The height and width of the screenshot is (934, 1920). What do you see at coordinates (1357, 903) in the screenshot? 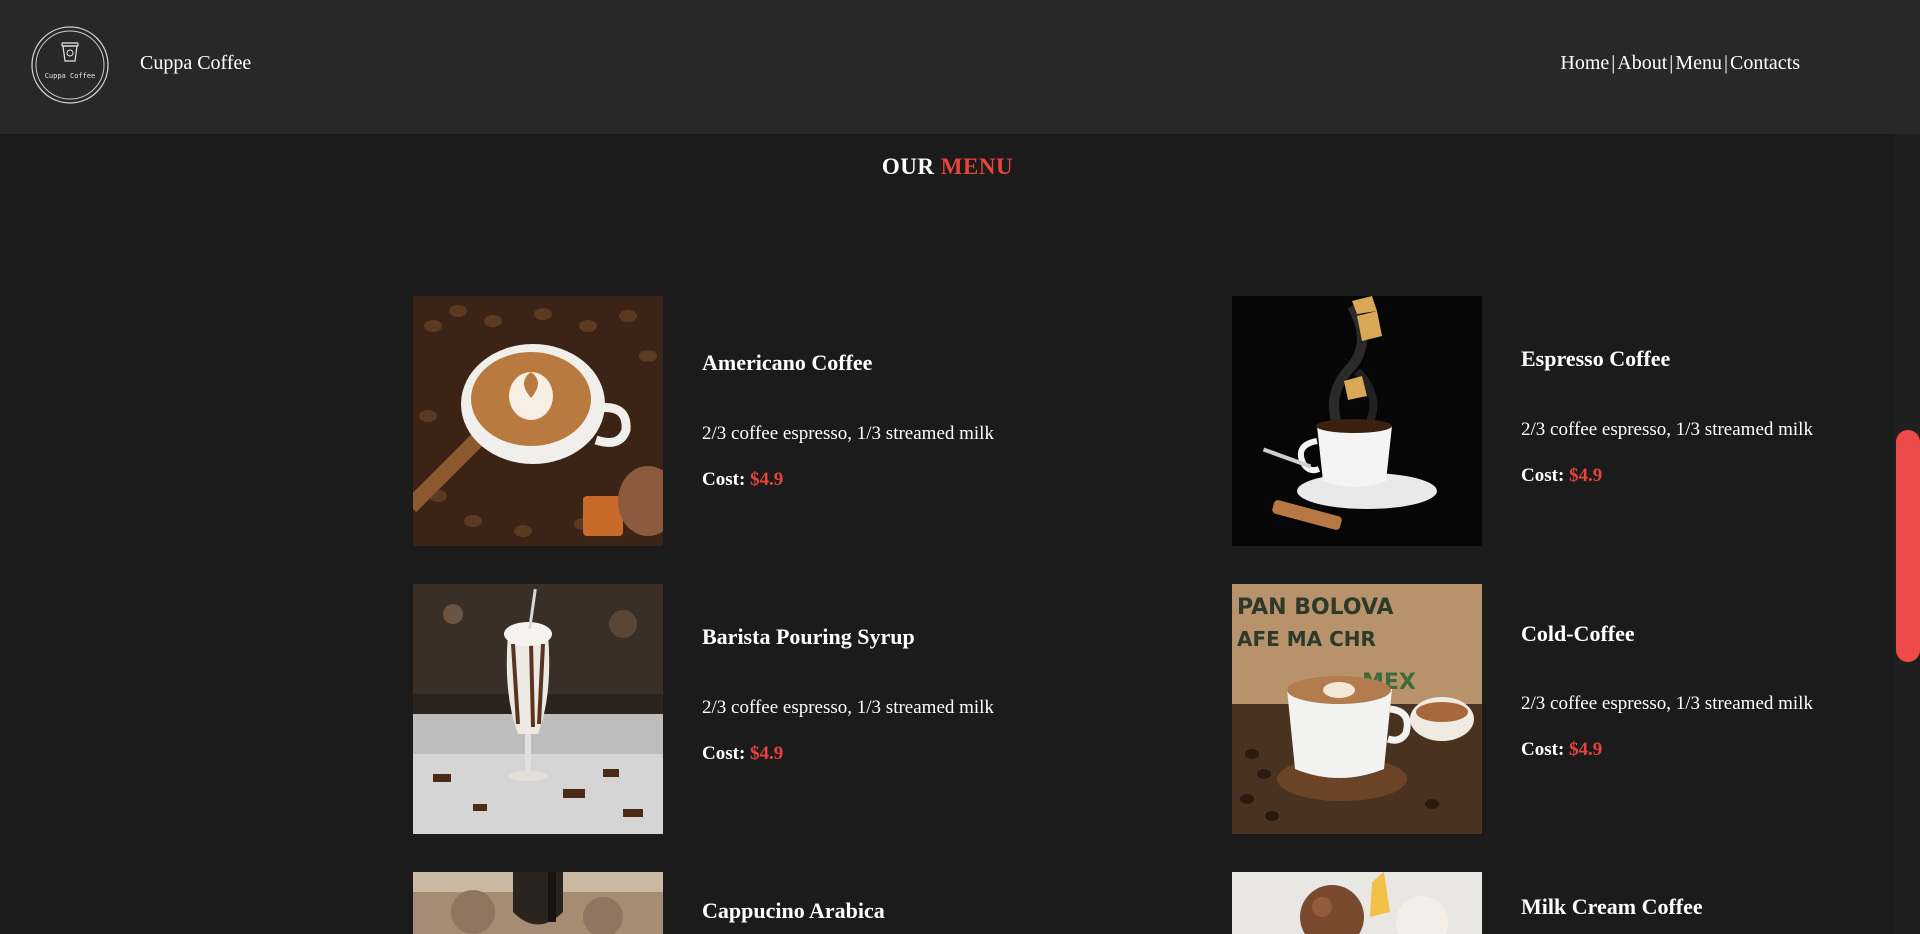
I see `milk-cream-coffee-image` at bounding box center [1357, 903].